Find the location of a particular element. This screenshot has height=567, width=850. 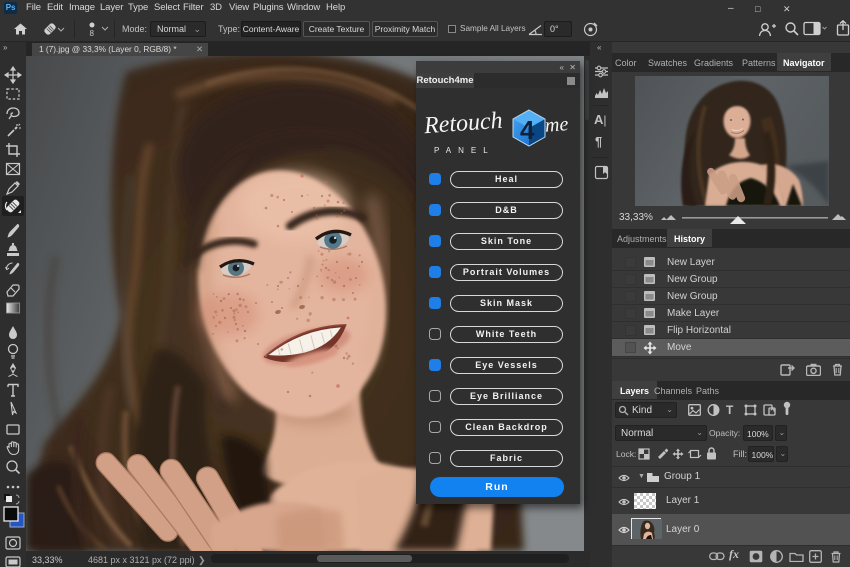

svg-text: 4 is located at coordinates (527, 130).